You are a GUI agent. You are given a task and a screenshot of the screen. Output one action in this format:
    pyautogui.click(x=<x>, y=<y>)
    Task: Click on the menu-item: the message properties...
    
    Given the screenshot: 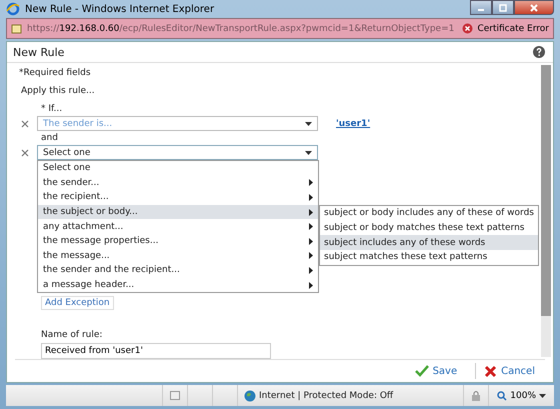 What is the action you would take?
    pyautogui.click(x=178, y=241)
    